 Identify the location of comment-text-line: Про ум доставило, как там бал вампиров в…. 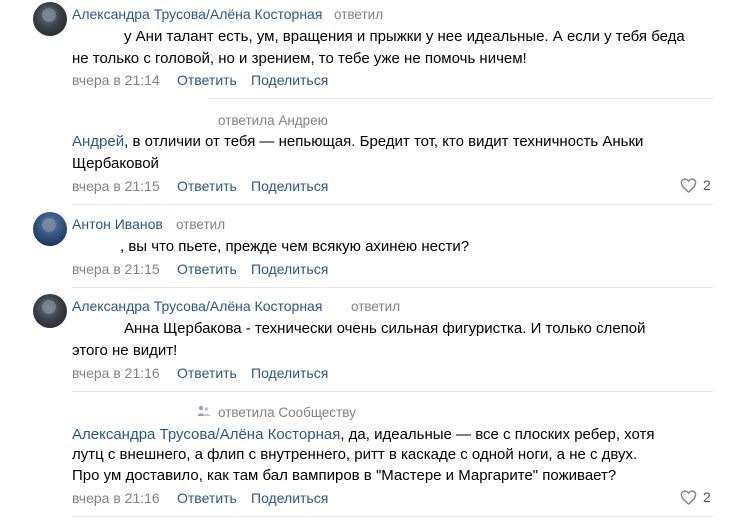
(344, 475).